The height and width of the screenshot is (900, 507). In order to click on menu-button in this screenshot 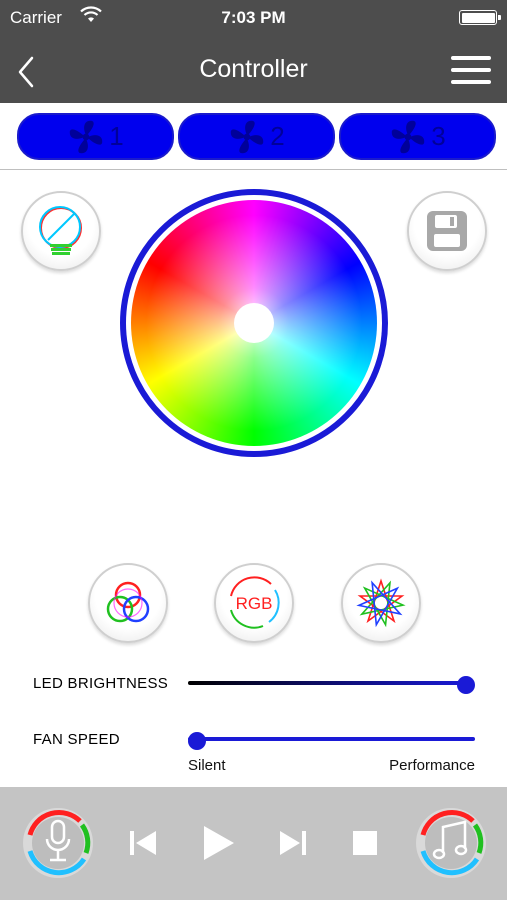, I will do `click(471, 70)`.